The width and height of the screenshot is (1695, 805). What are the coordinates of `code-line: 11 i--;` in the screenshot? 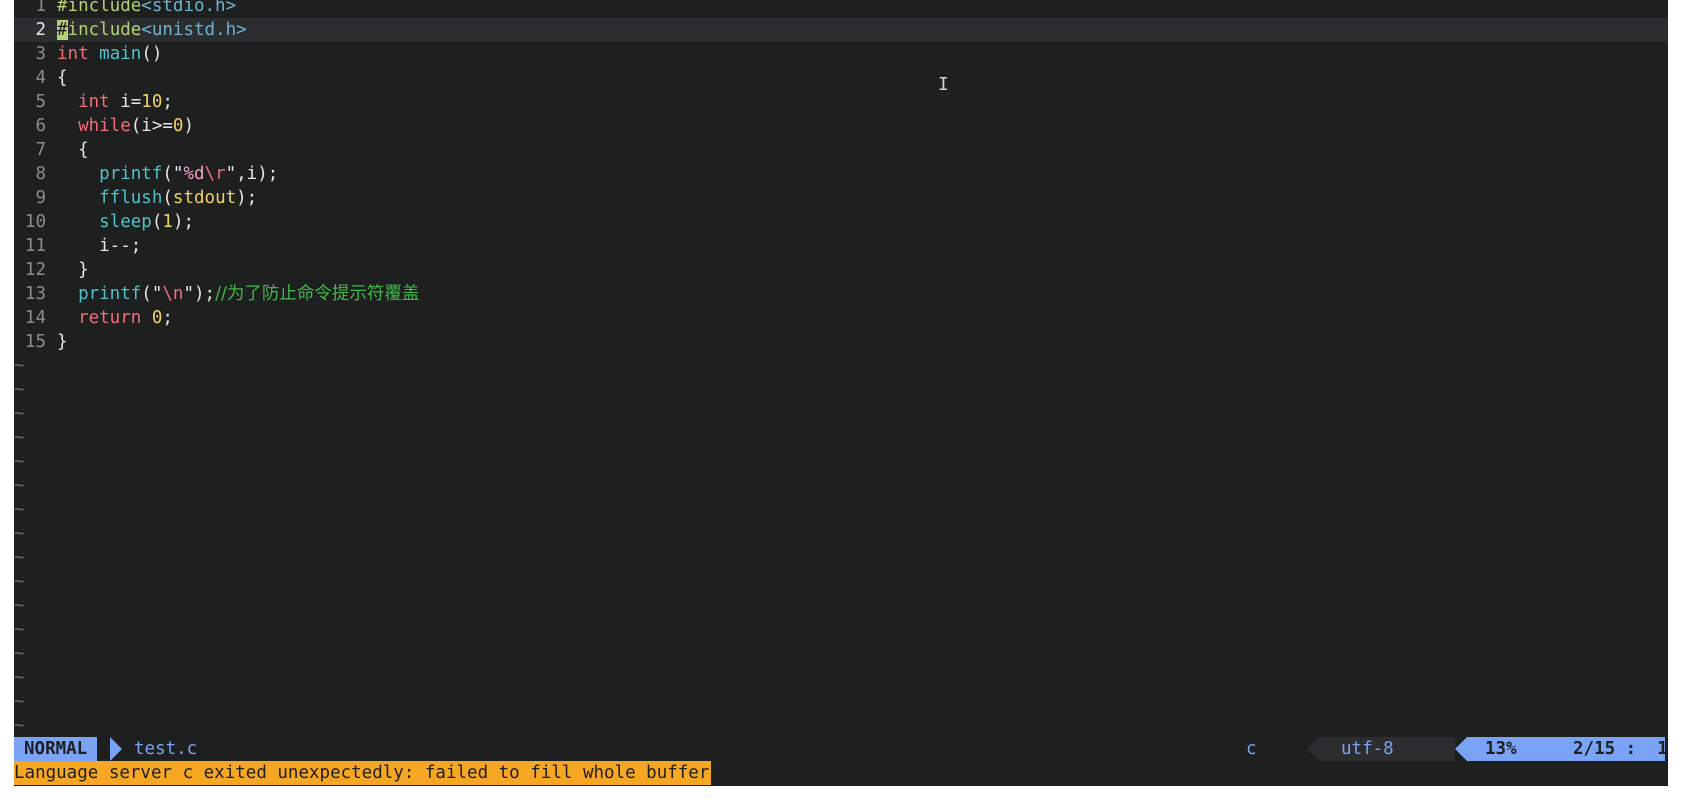 It's located at (854, 246).